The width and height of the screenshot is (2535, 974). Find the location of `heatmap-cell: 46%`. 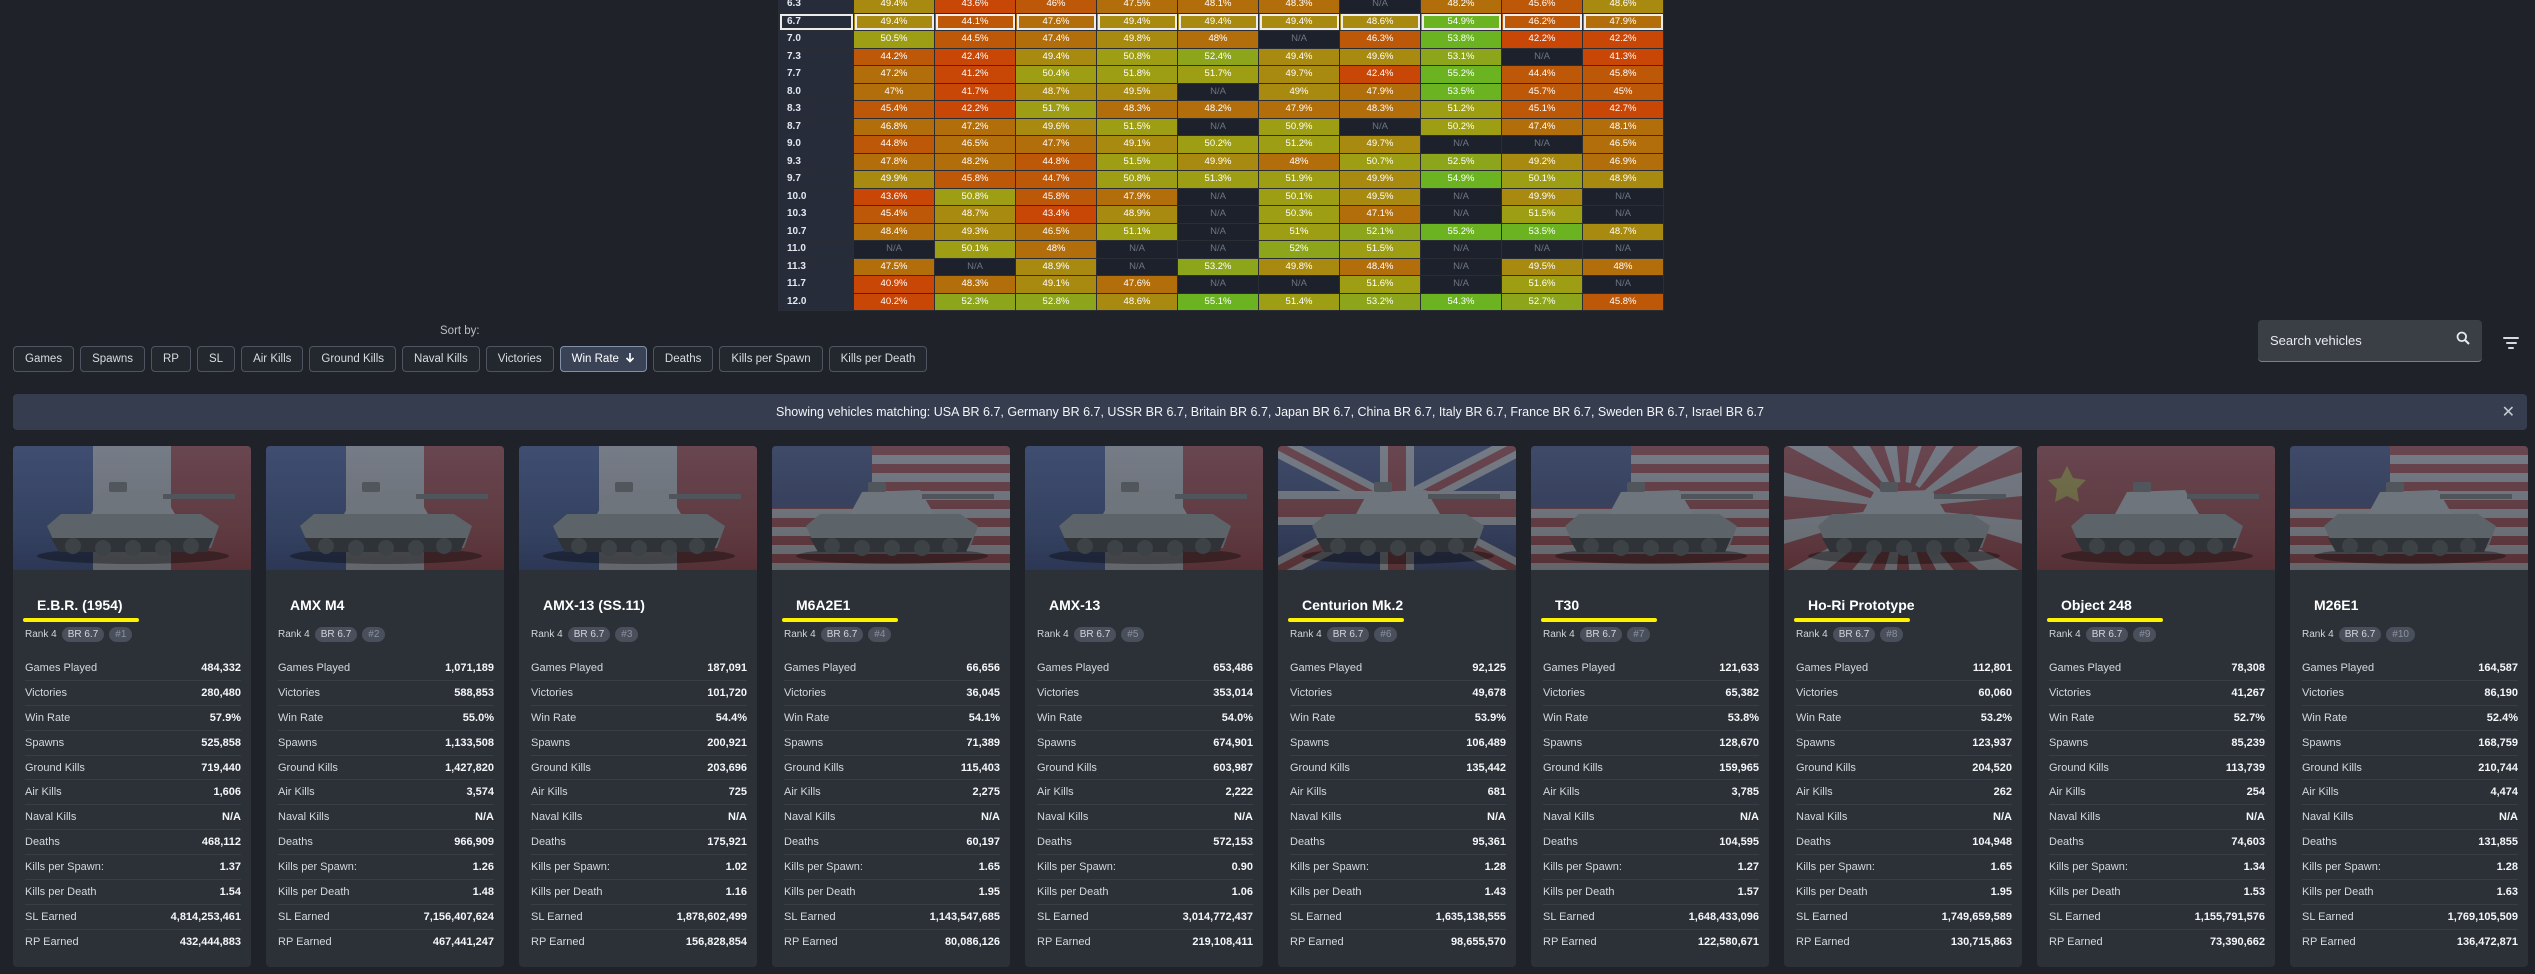

heatmap-cell: 46% is located at coordinates (1056, 7).